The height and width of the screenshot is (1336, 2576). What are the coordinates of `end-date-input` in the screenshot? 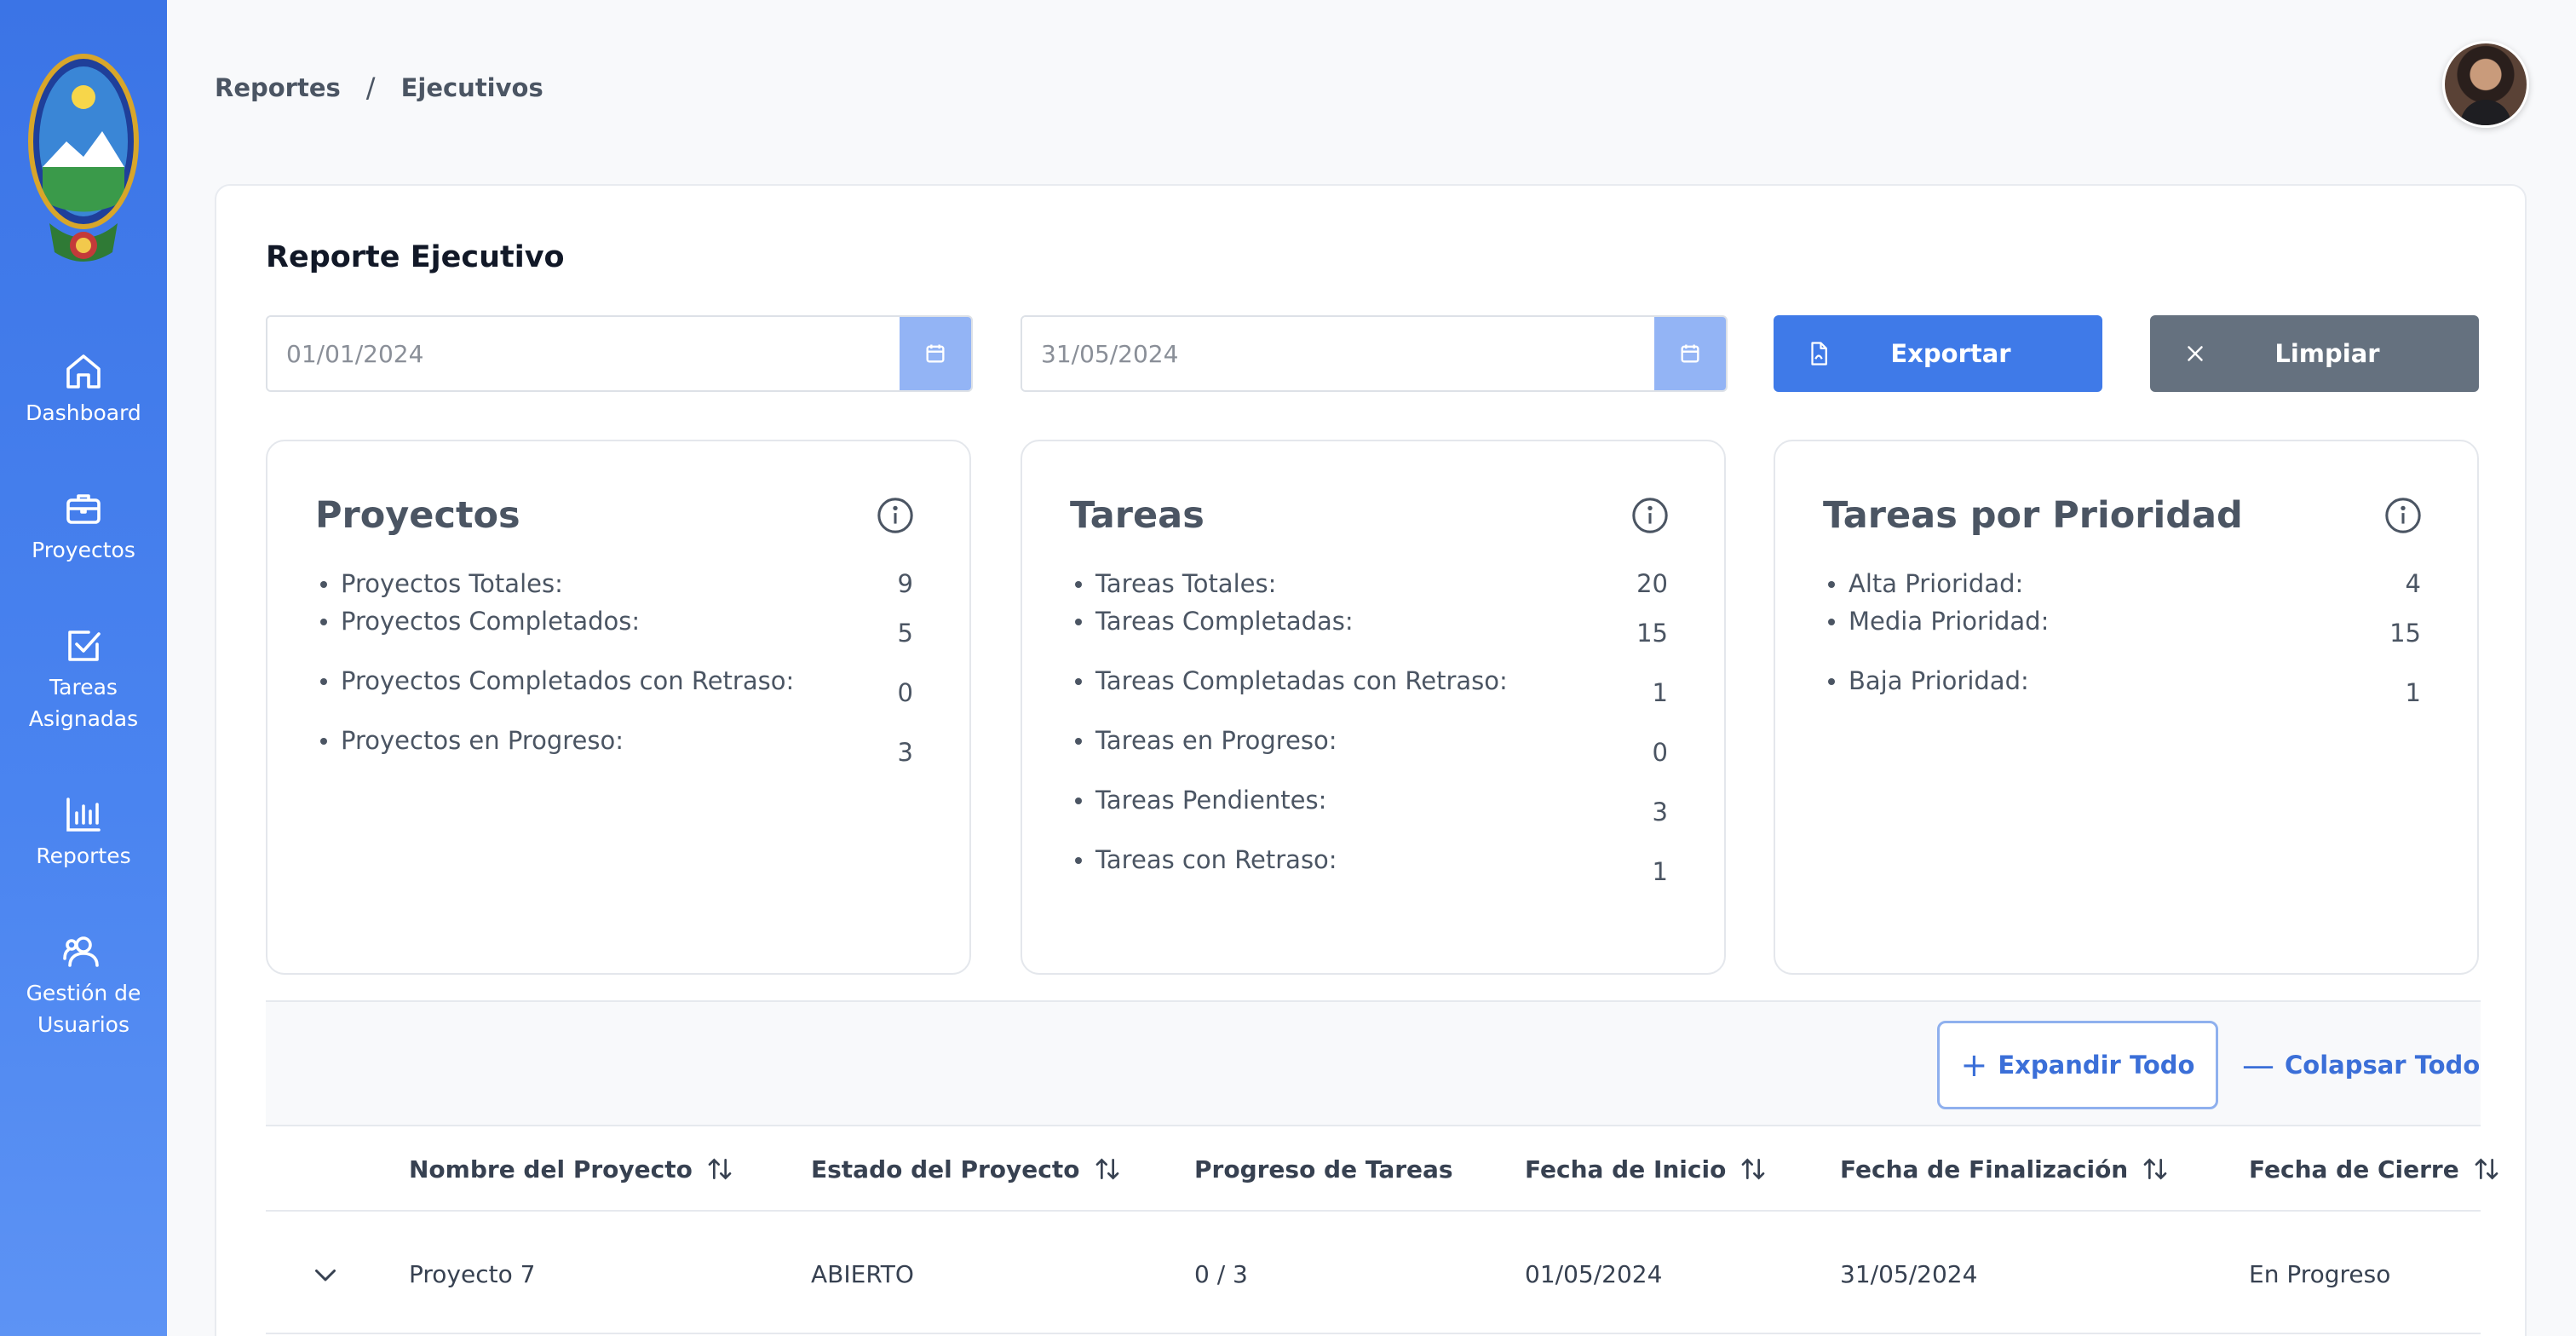 It's located at (1338, 353).